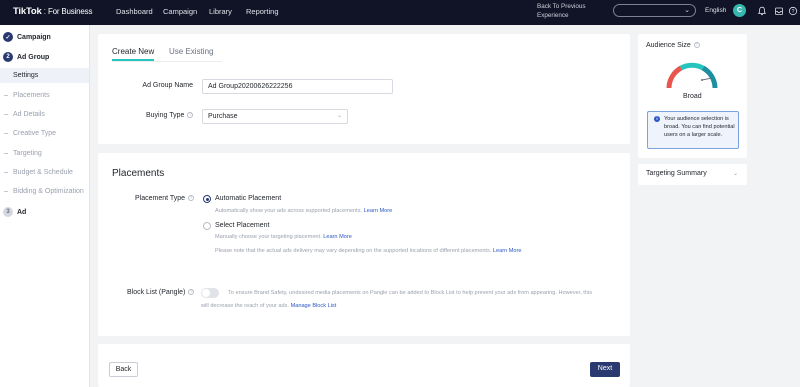 This screenshot has width=800, height=387. What do you see at coordinates (223, 116) in the screenshot?
I see `buying-type-value: Purchase` at bounding box center [223, 116].